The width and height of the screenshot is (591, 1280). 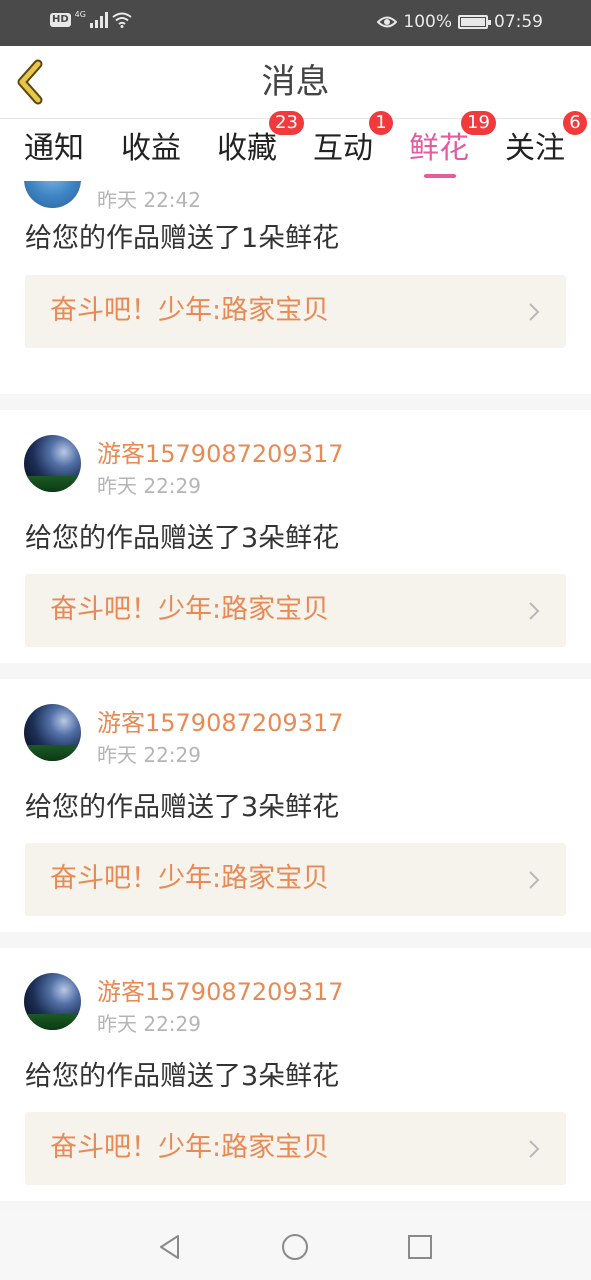 I want to click on status-left: HD 4G, so click(x=91, y=18).